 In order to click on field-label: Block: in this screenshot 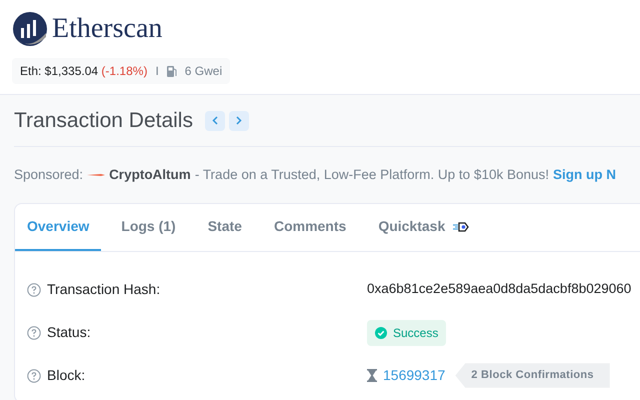, I will do `click(66, 375)`.